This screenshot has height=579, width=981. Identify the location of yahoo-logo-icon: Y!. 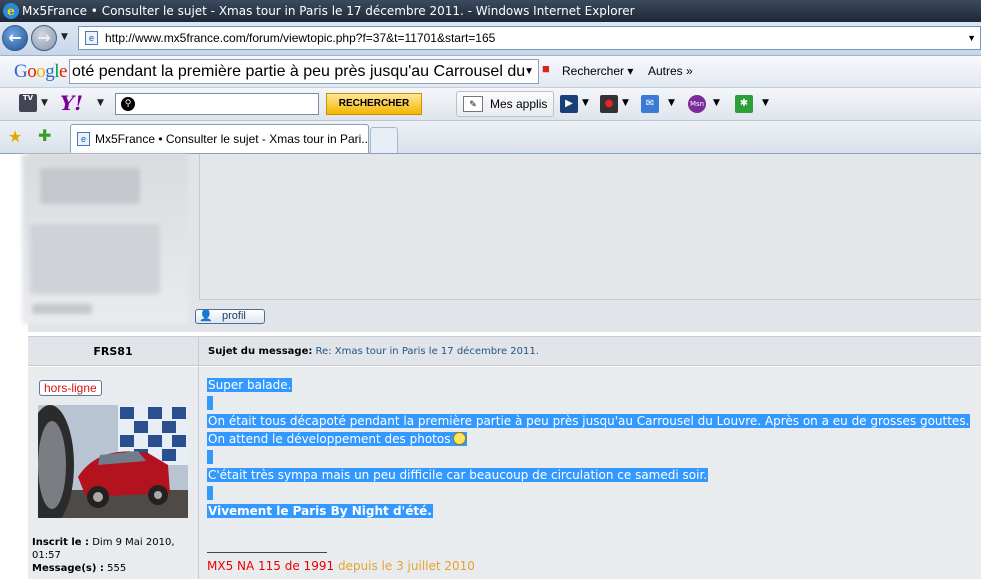
(71, 103).